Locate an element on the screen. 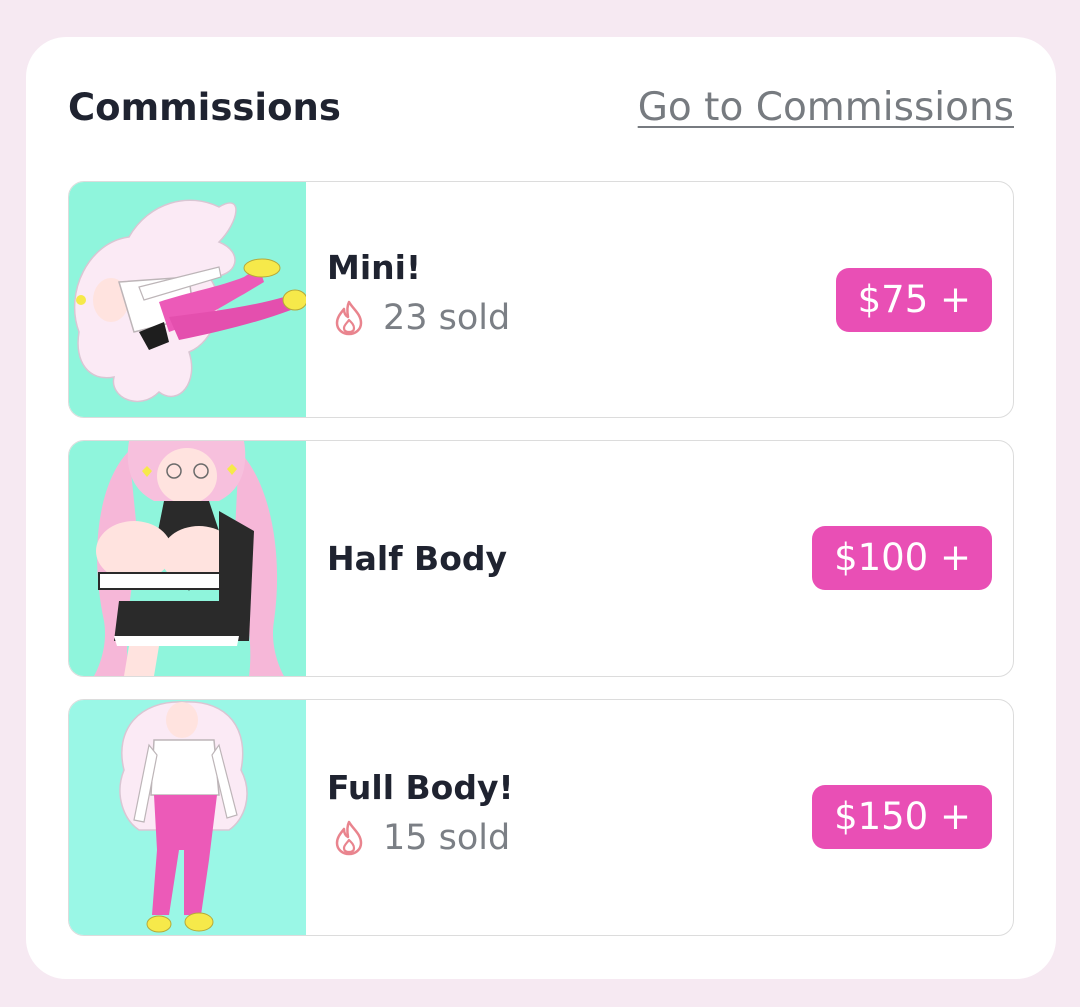  commission-info-half-body: Half Body is located at coordinates (417, 559).